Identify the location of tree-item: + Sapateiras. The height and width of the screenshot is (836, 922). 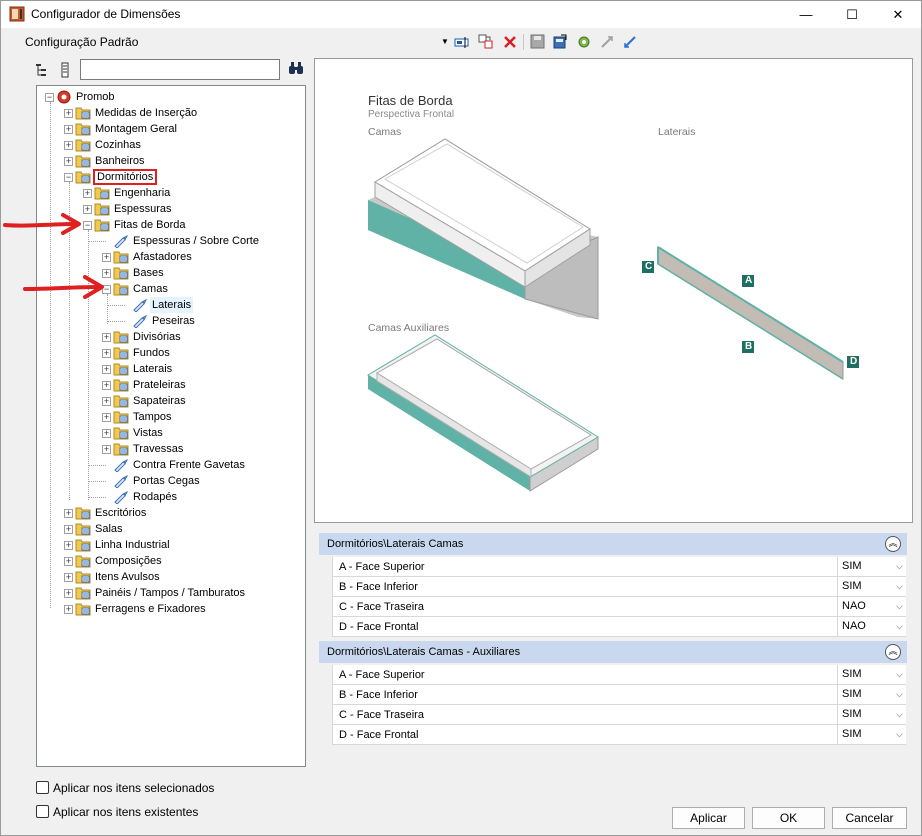
(171, 401).